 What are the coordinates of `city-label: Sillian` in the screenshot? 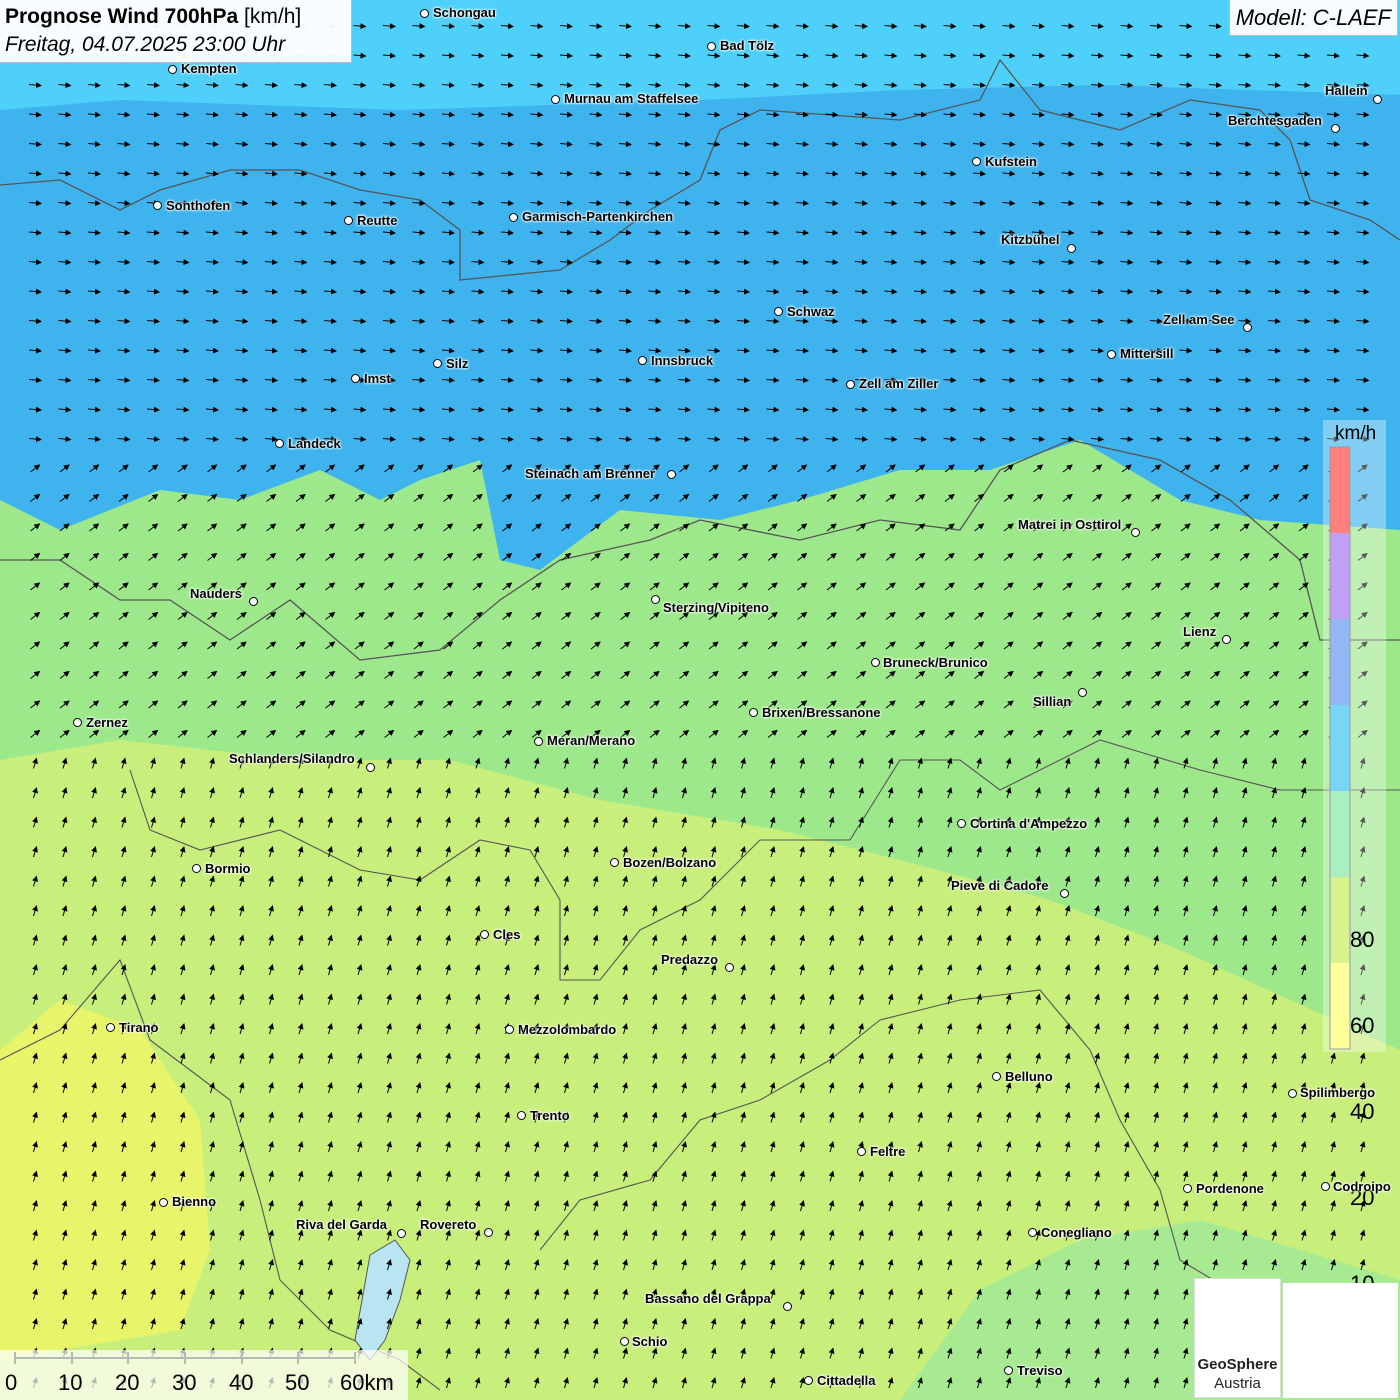 It's located at (1052, 701).